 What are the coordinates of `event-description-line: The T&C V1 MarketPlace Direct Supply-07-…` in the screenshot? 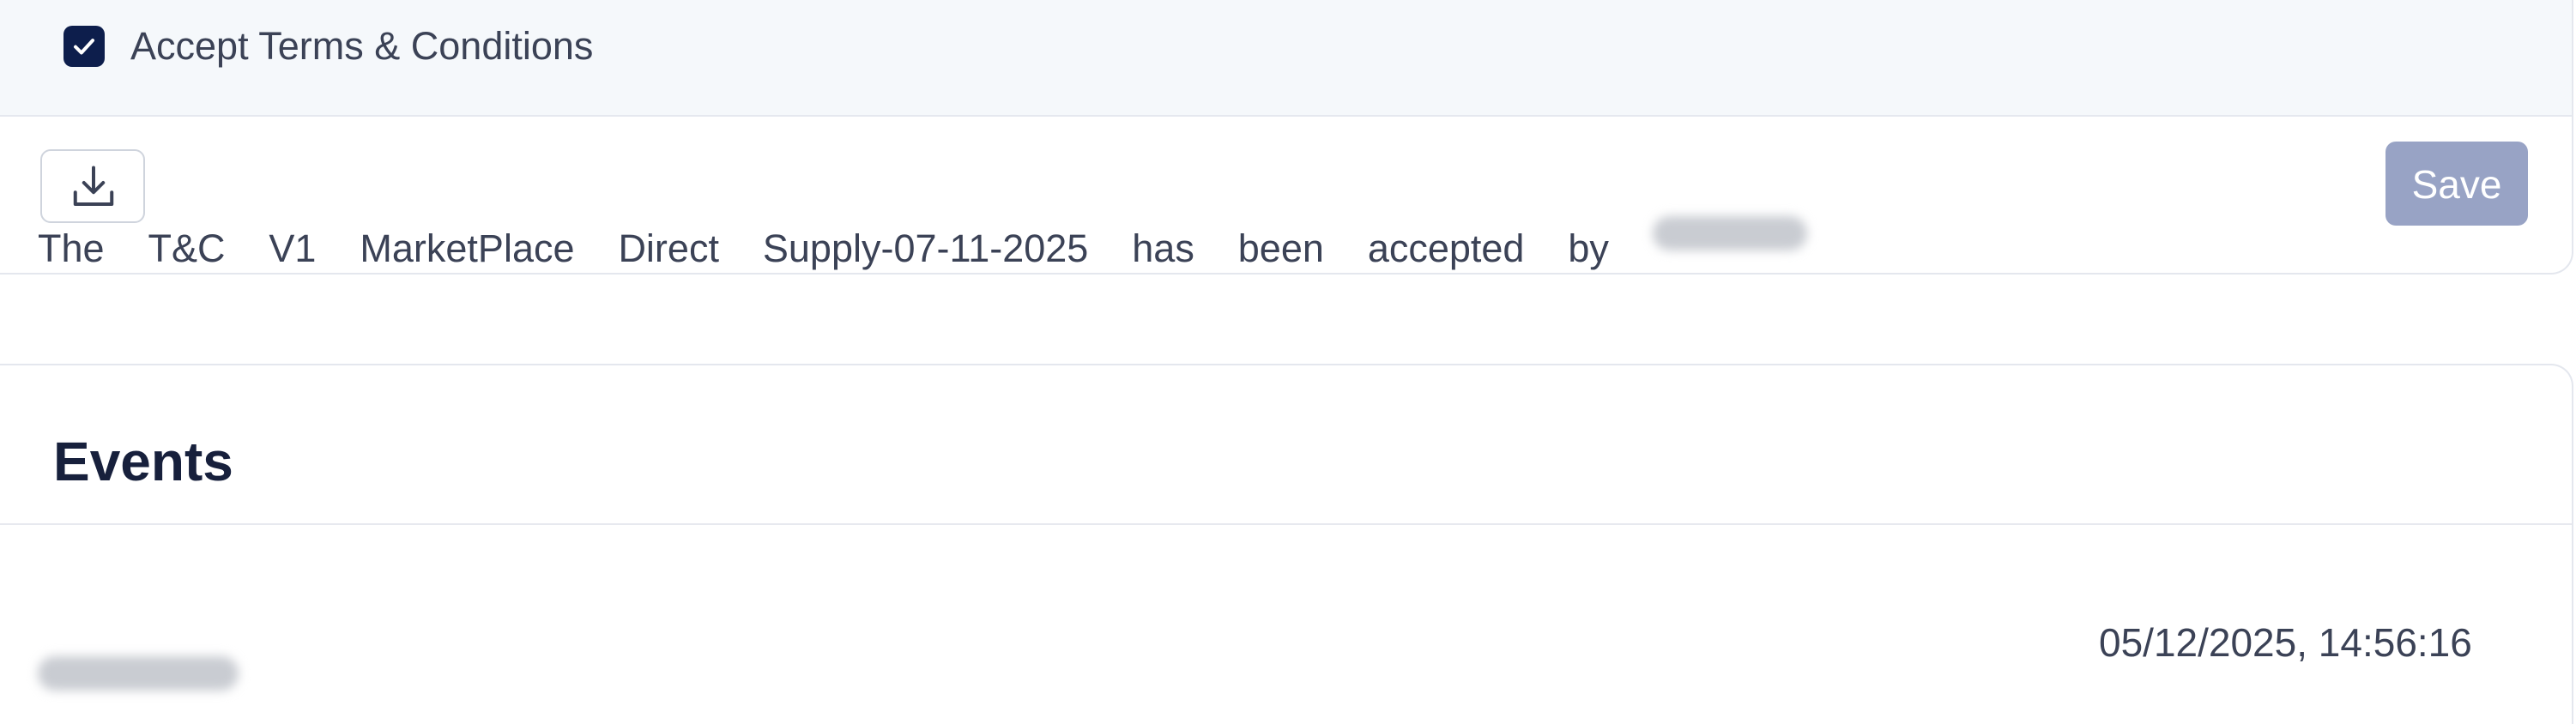 It's located at (922, 248).